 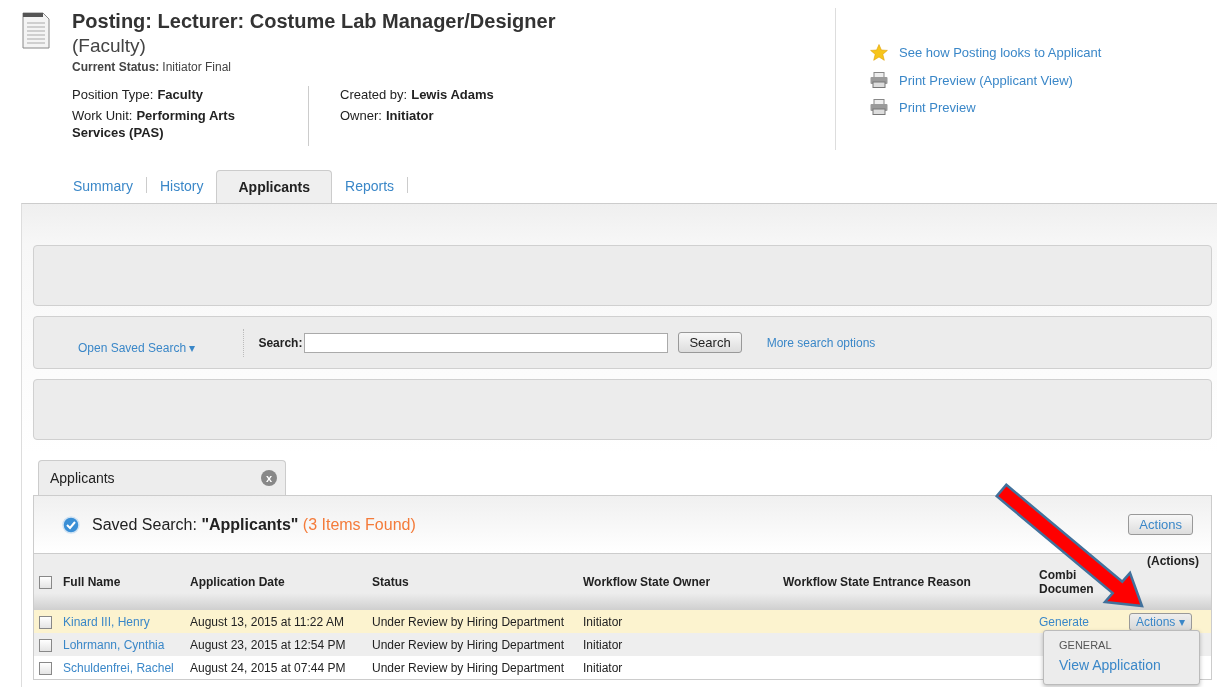 I want to click on select-all-checkbox, so click(x=45, y=583).